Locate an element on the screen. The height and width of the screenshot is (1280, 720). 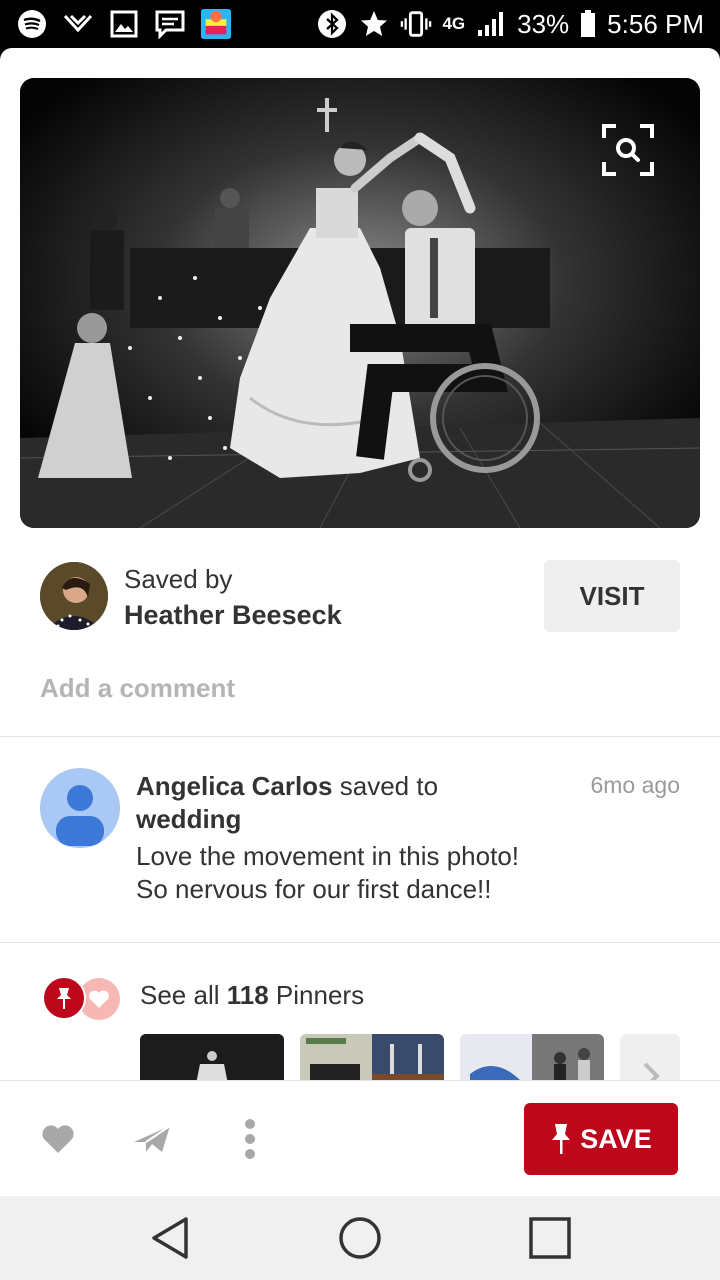
like-heart-icon is located at coordinates (58, 1139).